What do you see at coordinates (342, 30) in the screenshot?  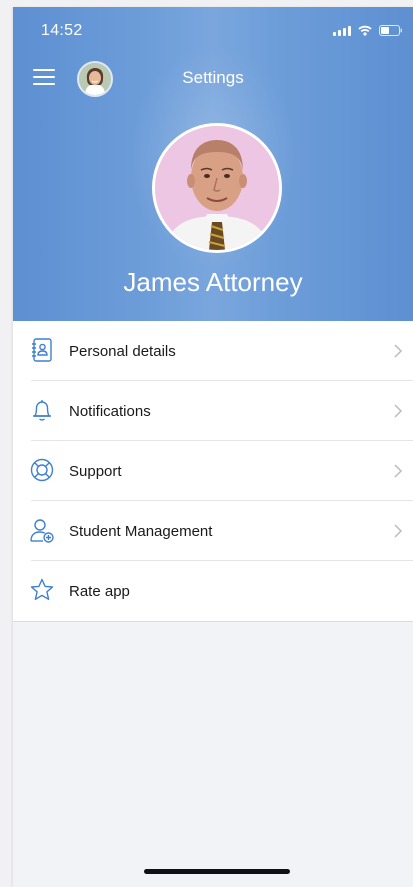 I see `signal-icon` at bounding box center [342, 30].